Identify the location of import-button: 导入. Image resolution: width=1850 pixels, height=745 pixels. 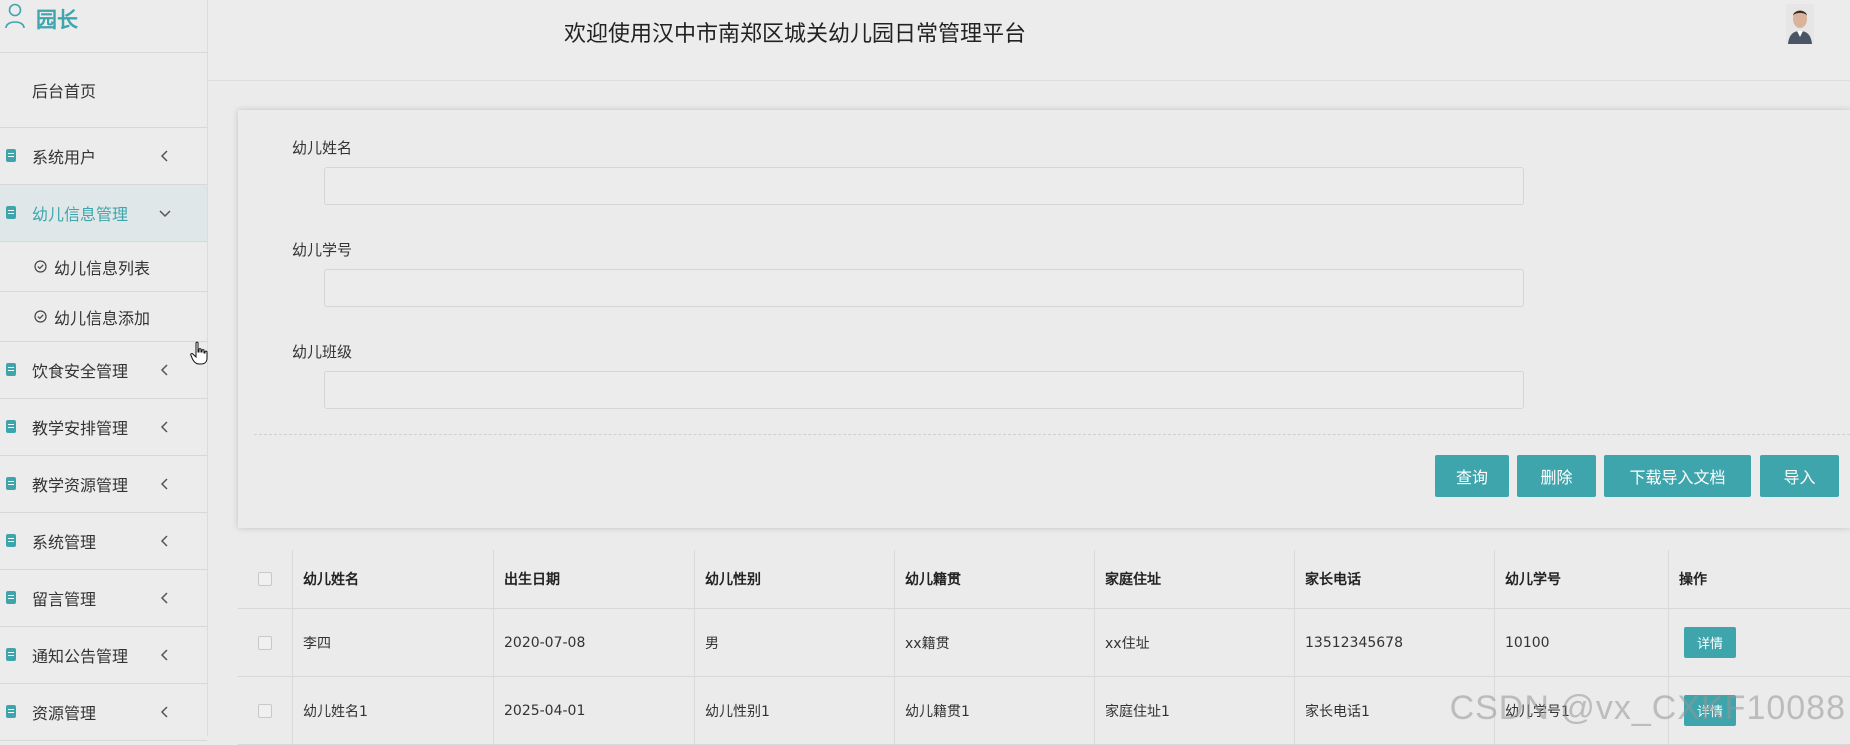
(1799, 476).